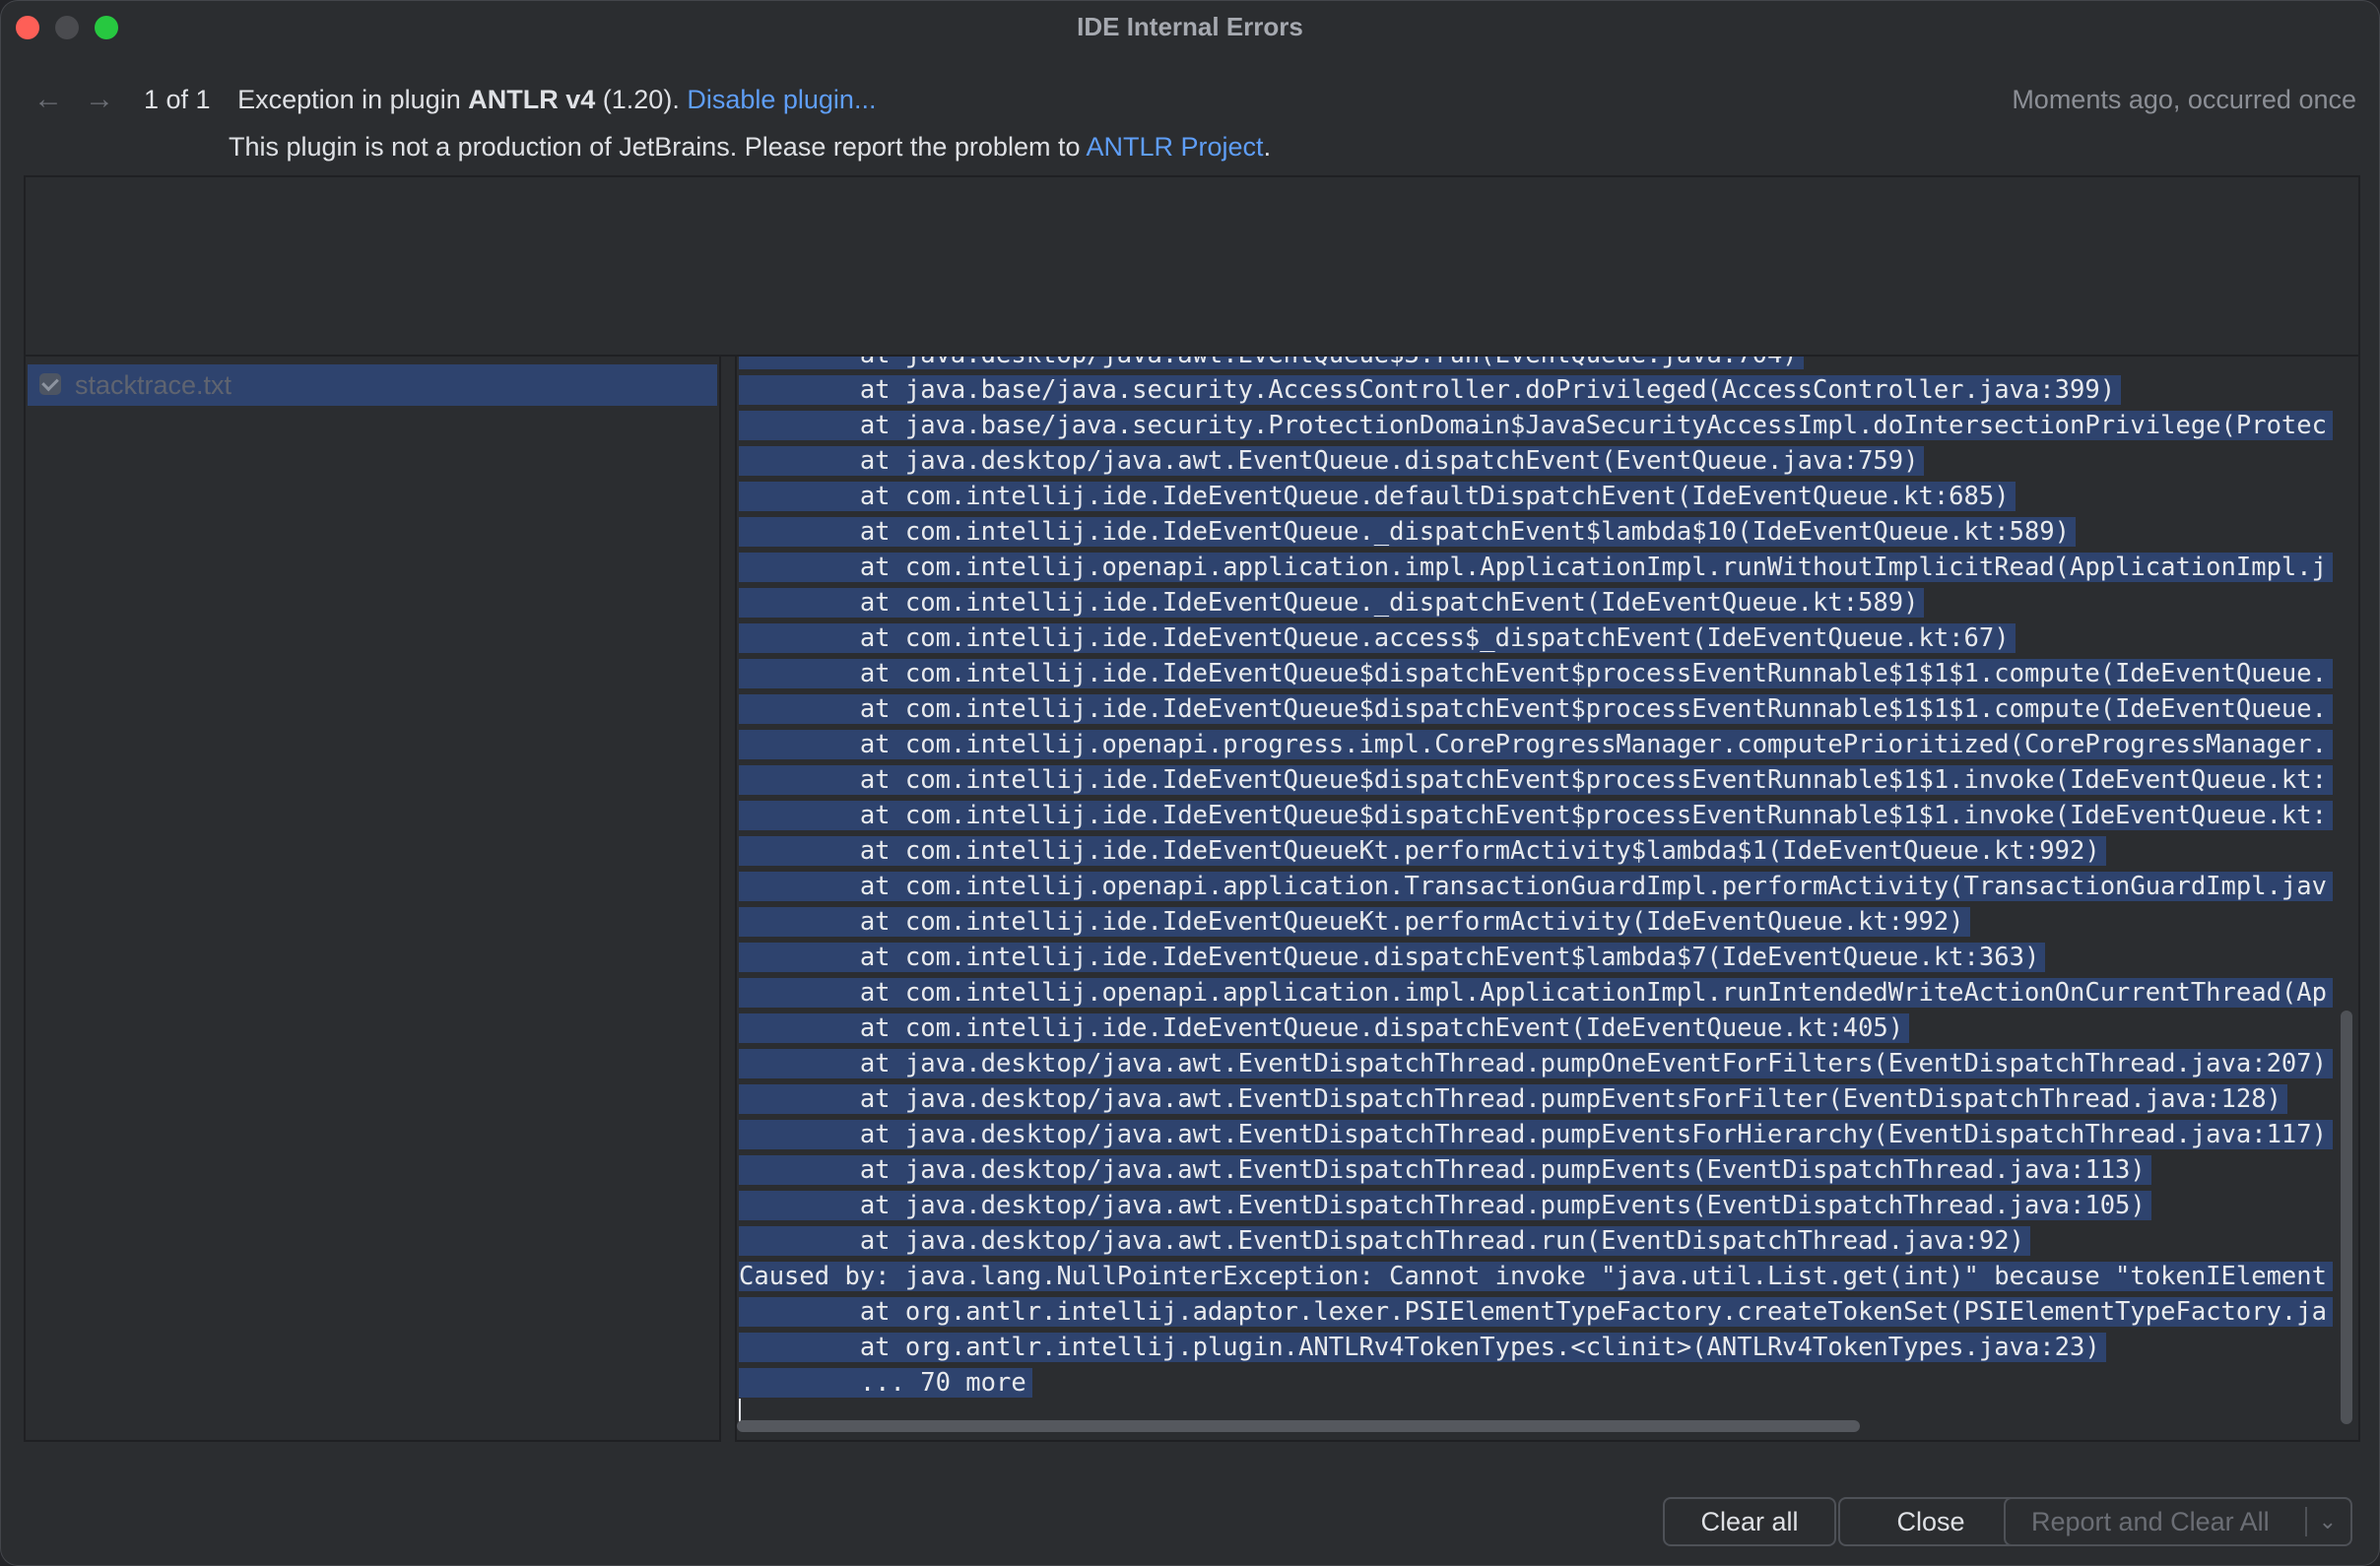  Describe the element at coordinates (1175, 147) in the screenshot. I see `report-project-link: ANTLR Project` at that location.